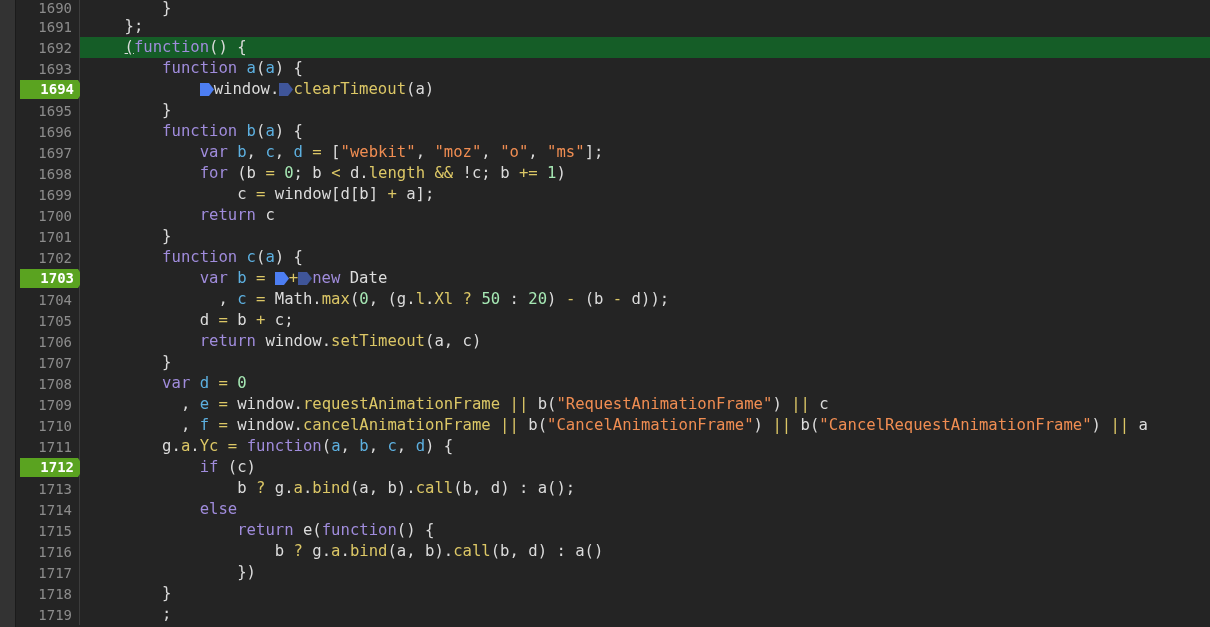 This screenshot has height=627, width=1210. Describe the element at coordinates (382, 173) in the screenshot. I see `code-line: for (b = 0; b < d.length && !c; b += 1)` at that location.